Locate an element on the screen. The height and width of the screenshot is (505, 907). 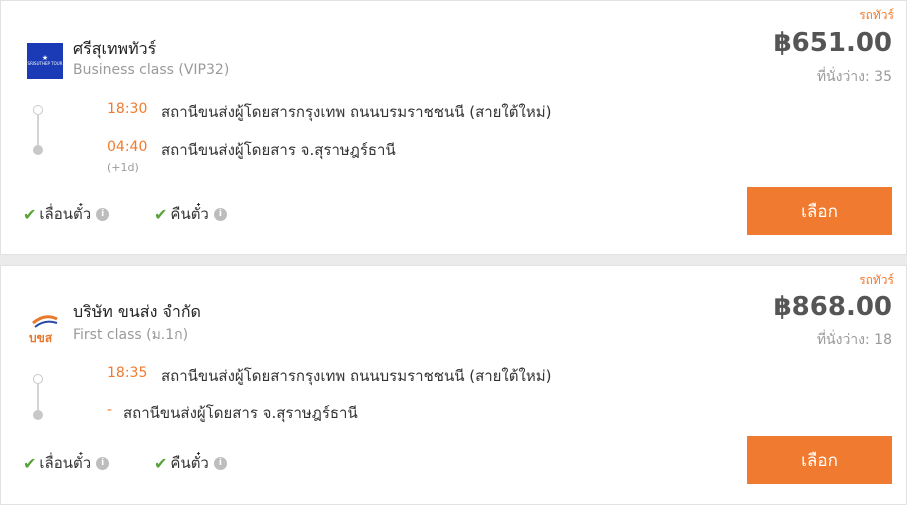
departure-time: 18:35 is located at coordinates (127, 373).